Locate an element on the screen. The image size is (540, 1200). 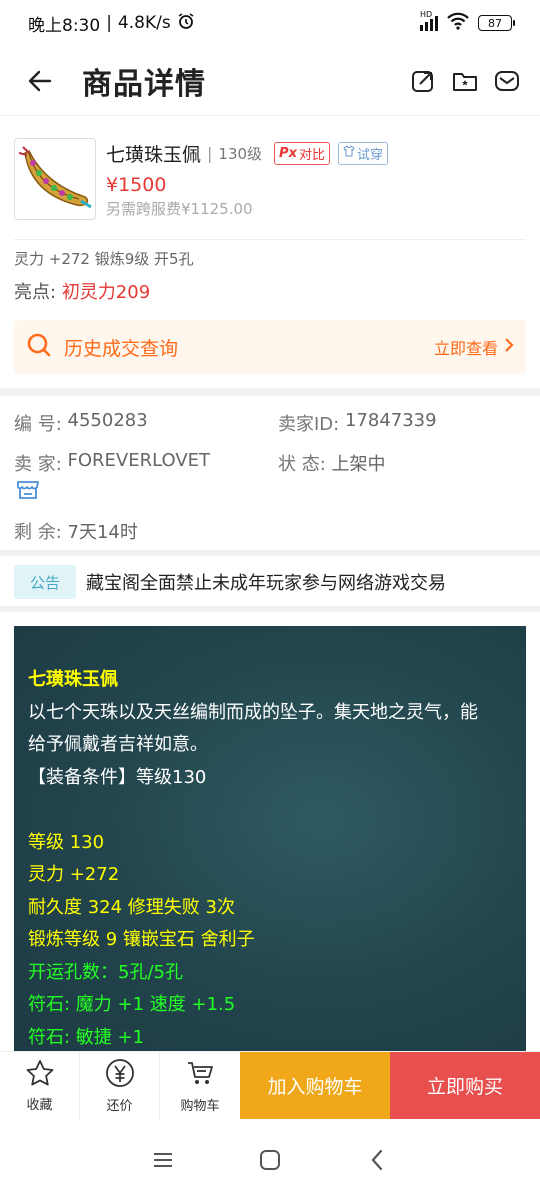
status-right: HD 87 is located at coordinates (467, 22).